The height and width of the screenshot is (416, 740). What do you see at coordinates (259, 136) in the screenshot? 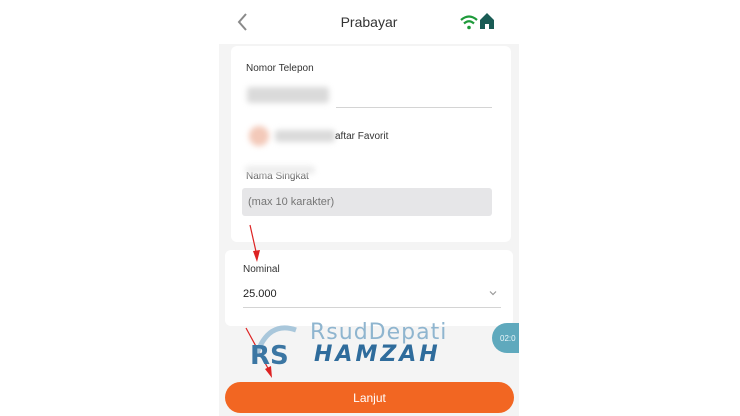
I see `favorite-checkbox` at bounding box center [259, 136].